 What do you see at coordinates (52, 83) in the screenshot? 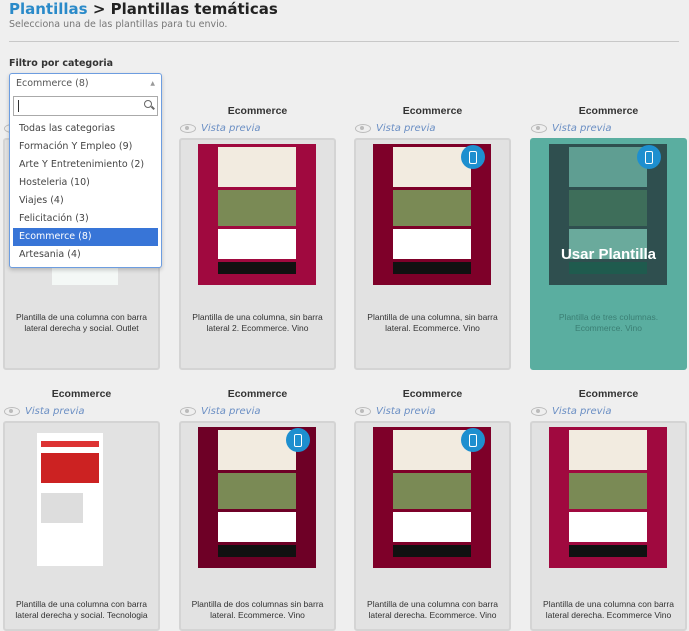
I see `selected-value: Ecommerce (8)` at bounding box center [52, 83].